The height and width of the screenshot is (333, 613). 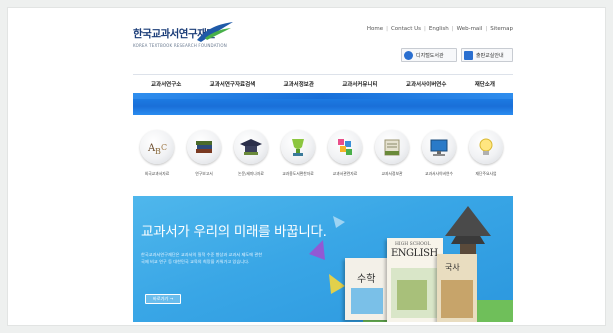 I want to click on icon-link-textbook-materials: 교과서관련자료, so click(x=345, y=153).